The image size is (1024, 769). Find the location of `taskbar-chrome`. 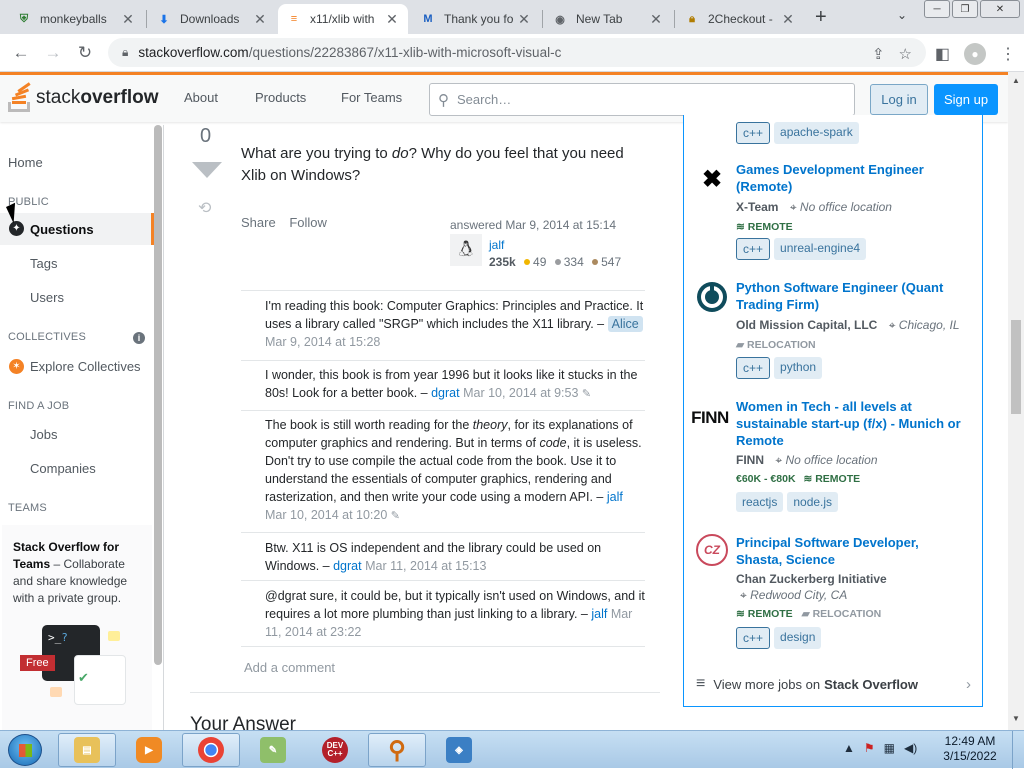

taskbar-chrome is located at coordinates (211, 750).